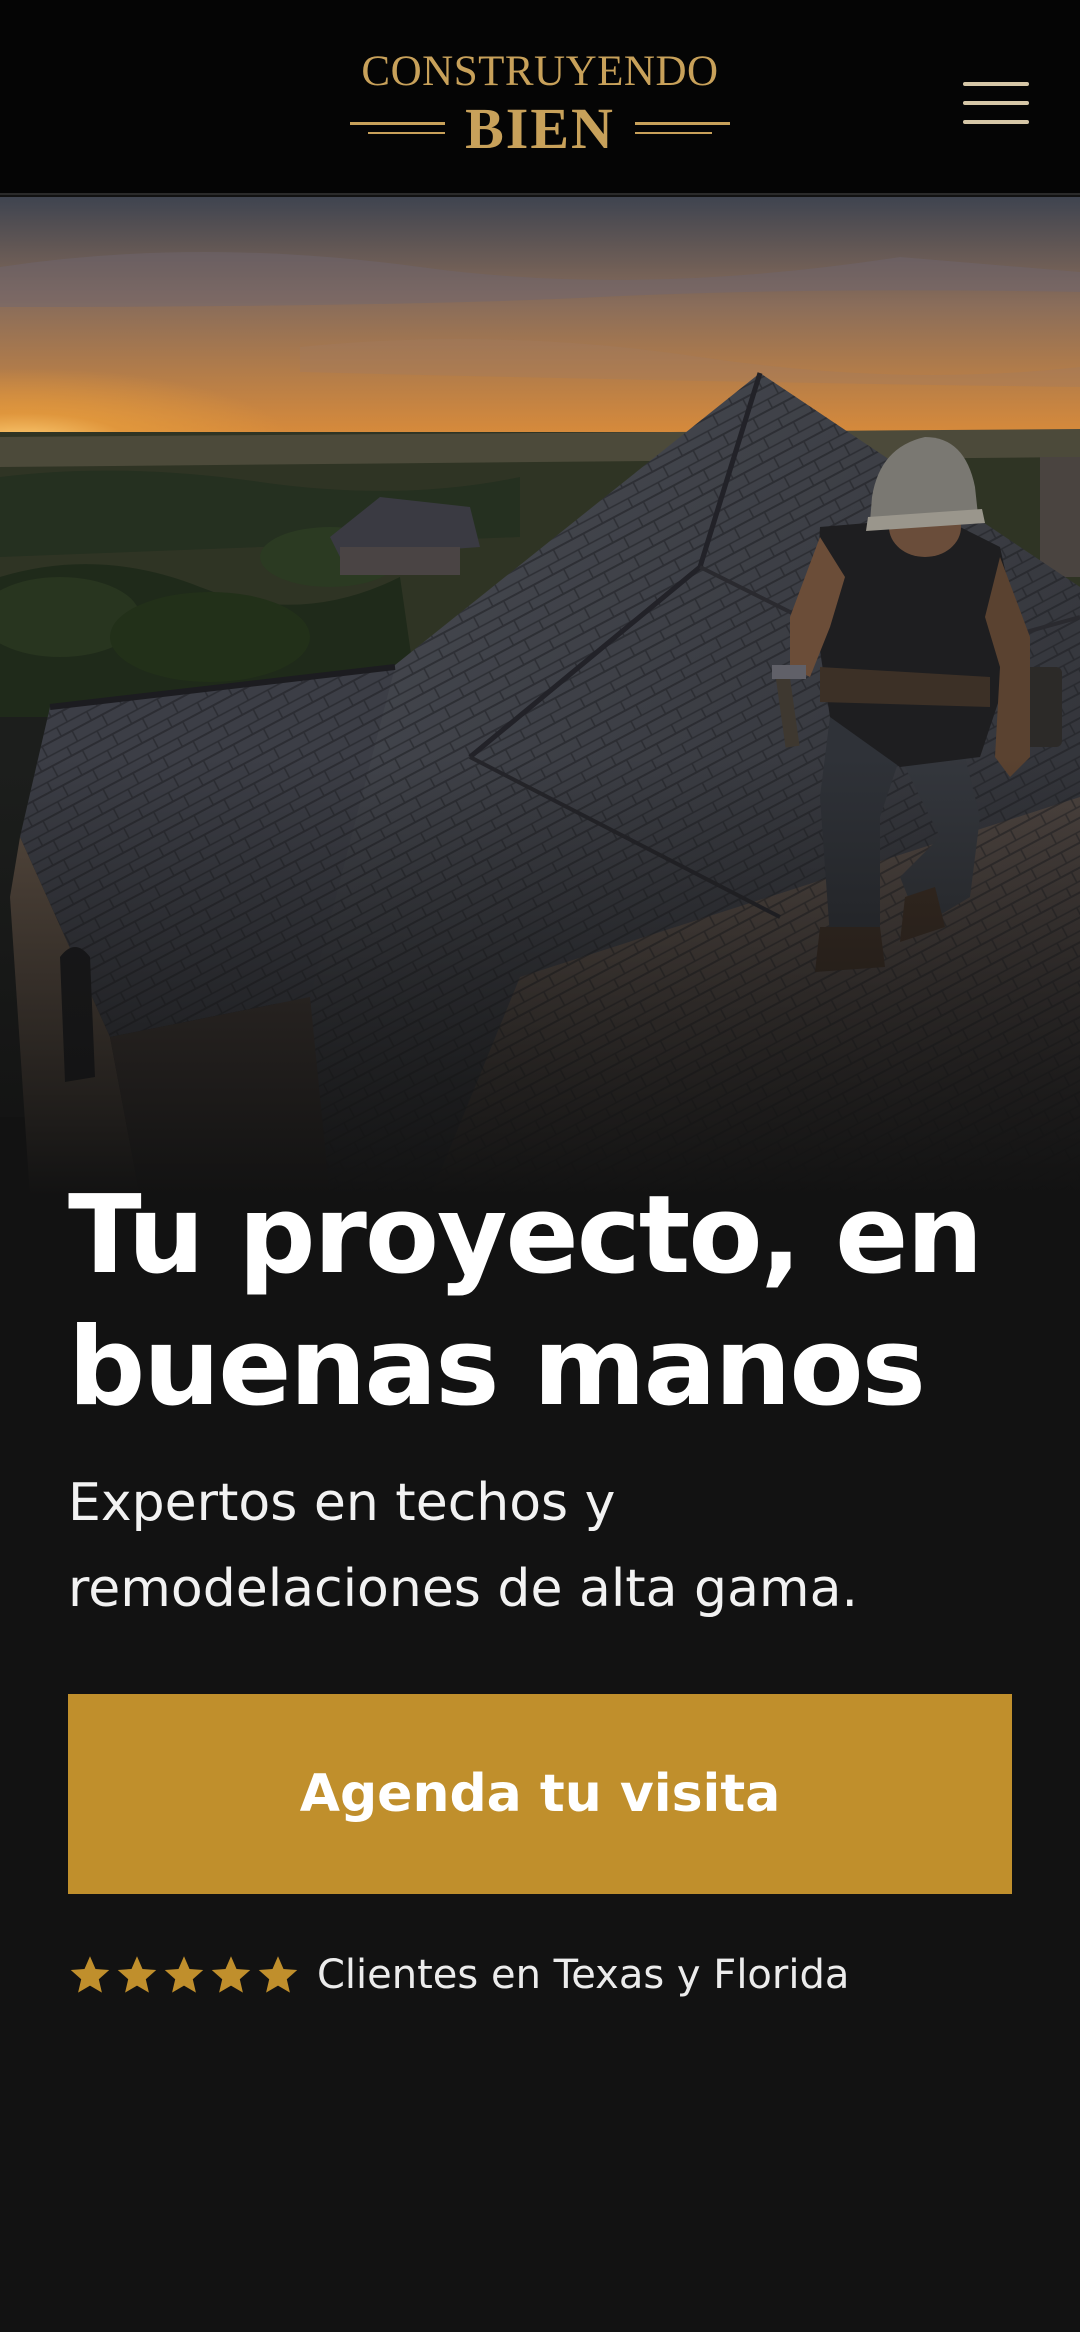  I want to click on logo-line-2: BIEN, so click(540, 128).